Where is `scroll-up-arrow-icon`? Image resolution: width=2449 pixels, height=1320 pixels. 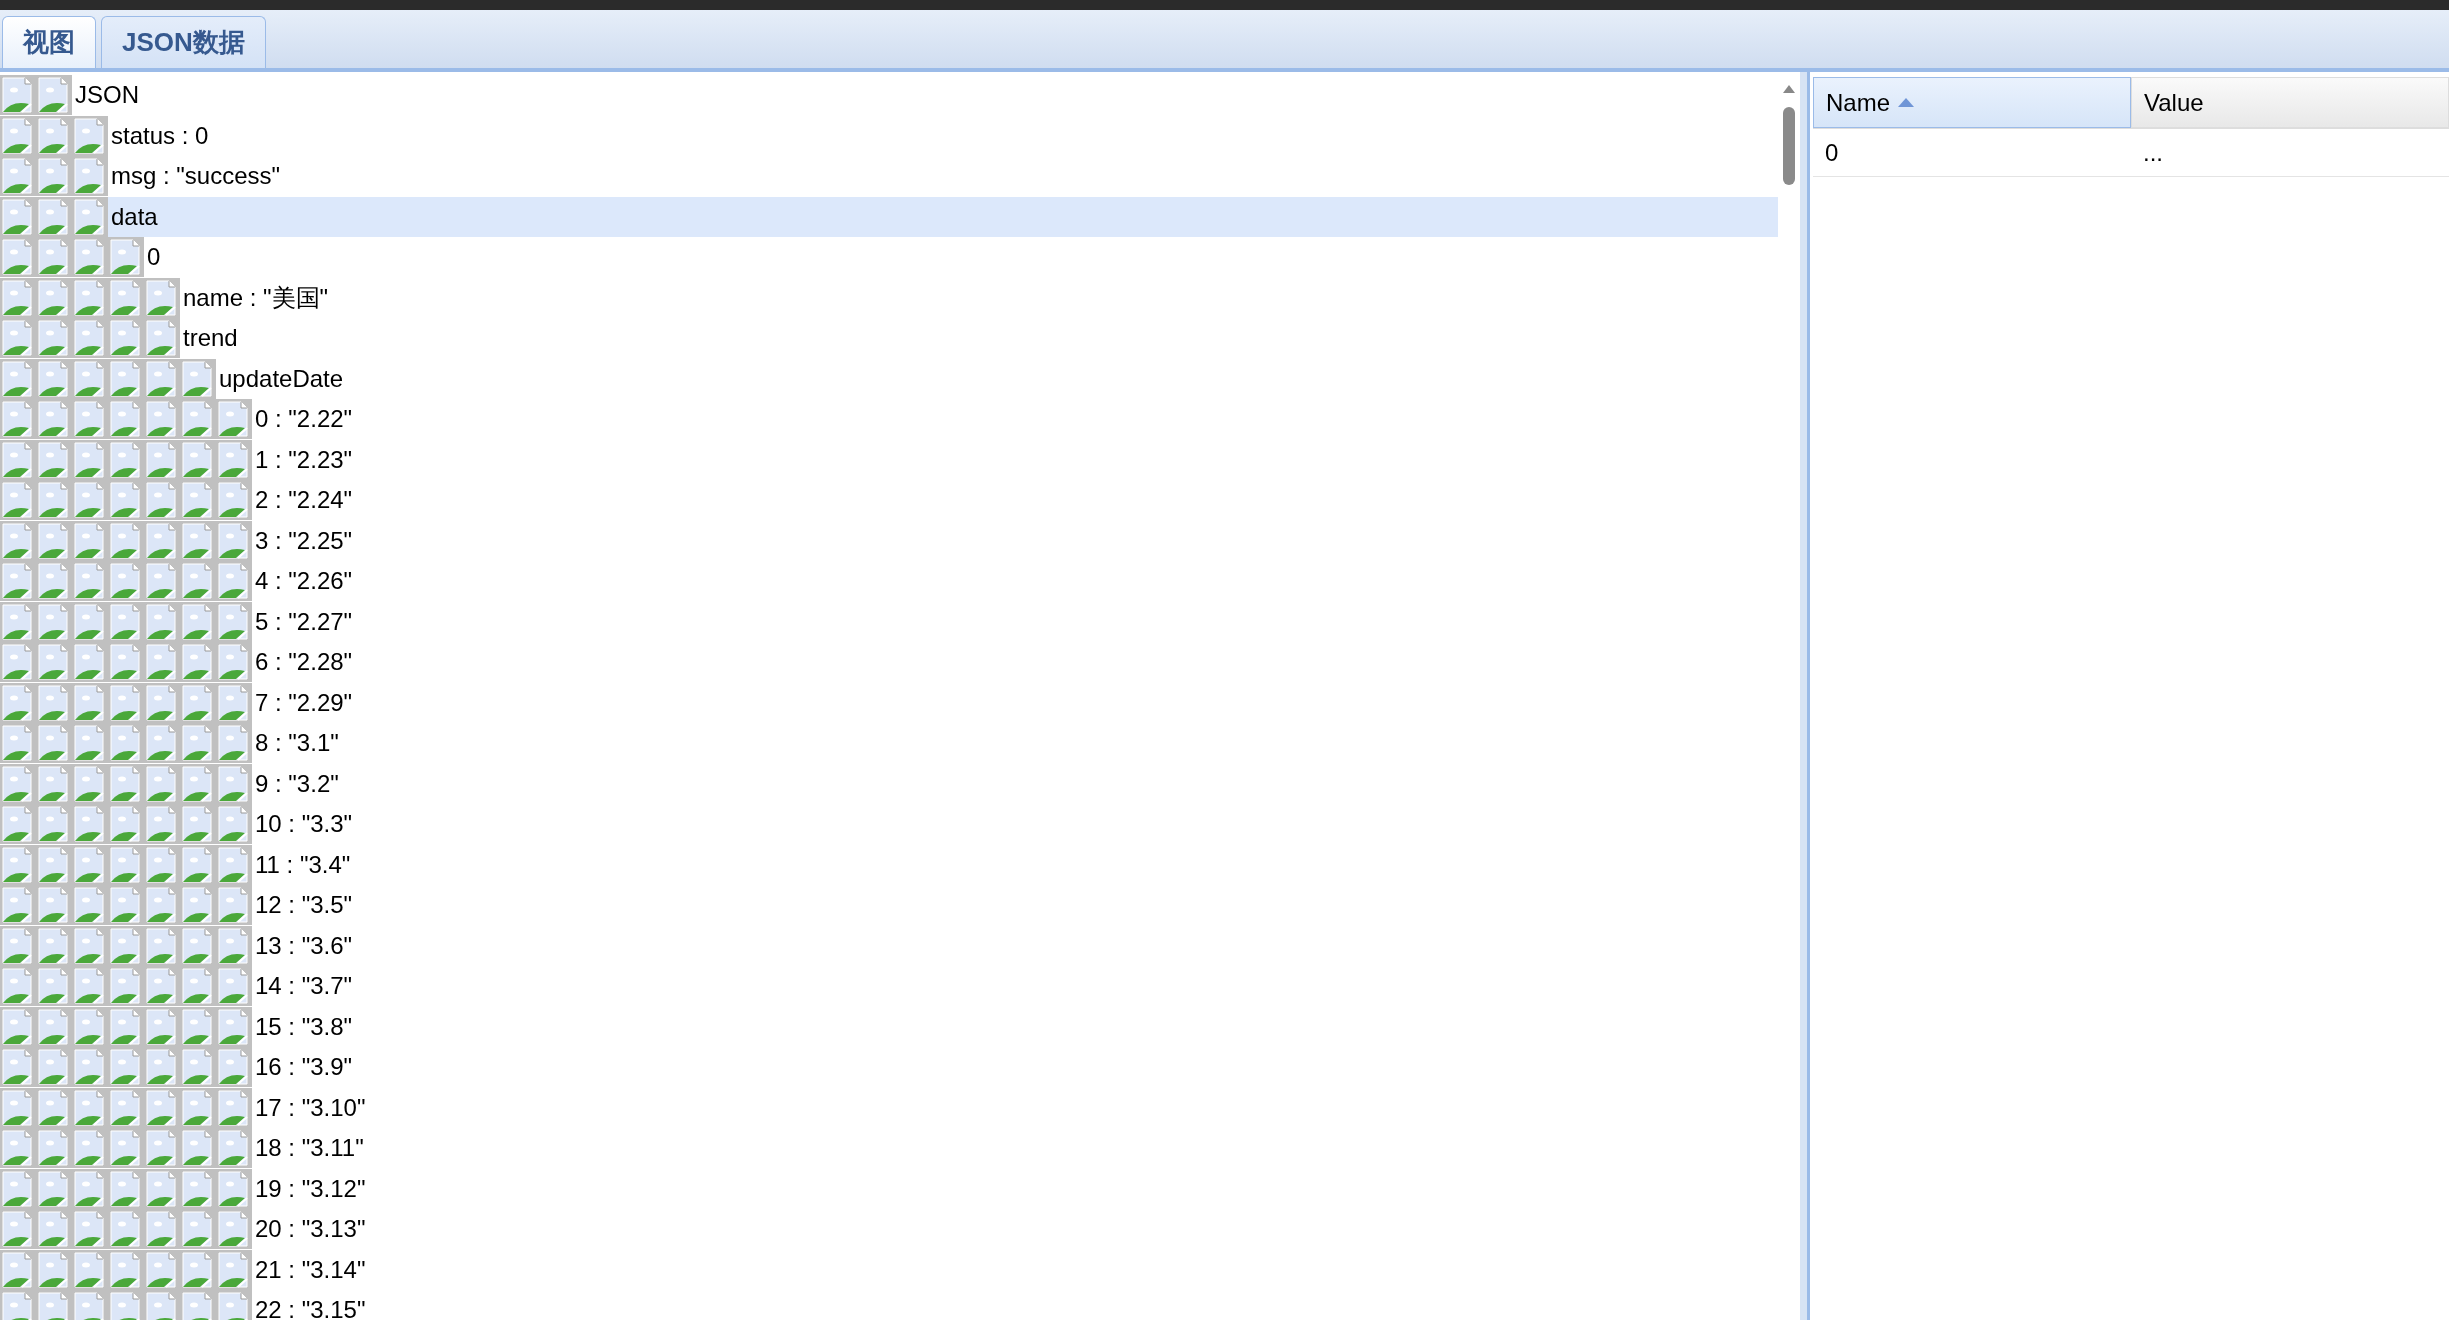
scroll-up-arrow-icon is located at coordinates (1789, 89).